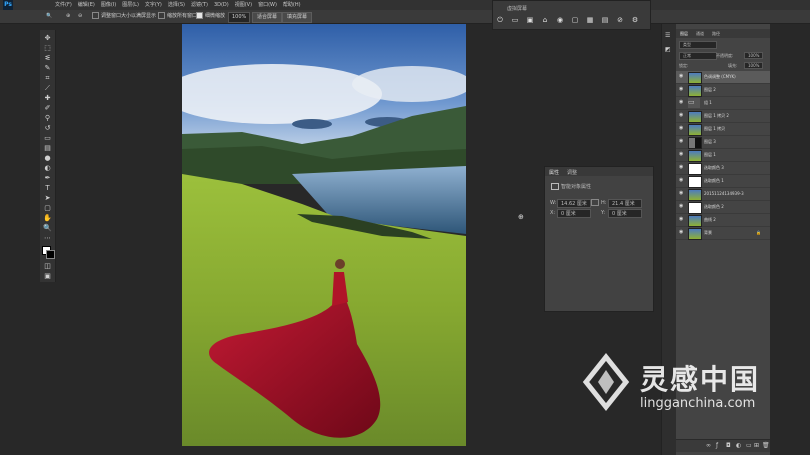 The height and width of the screenshot is (455, 810). What do you see at coordinates (292, 5) in the screenshot?
I see `menu-help: 帮助(H)` at bounding box center [292, 5].